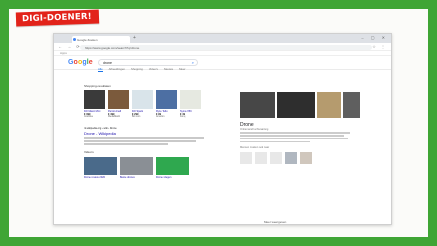  I want to click on badge: DIGI-DOENER!, so click(57, 18).